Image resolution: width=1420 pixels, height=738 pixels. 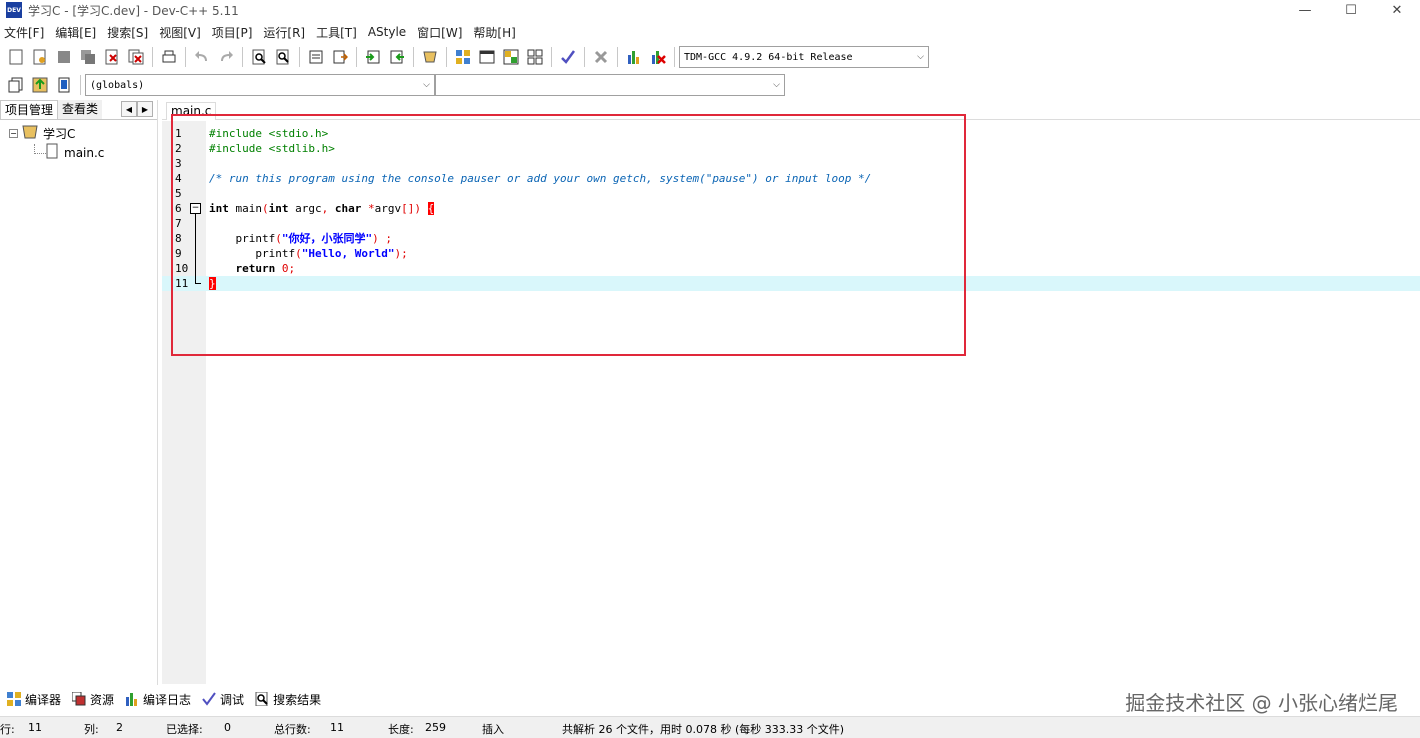 I want to click on maximize-icon: ☐, so click(x=1351, y=10).